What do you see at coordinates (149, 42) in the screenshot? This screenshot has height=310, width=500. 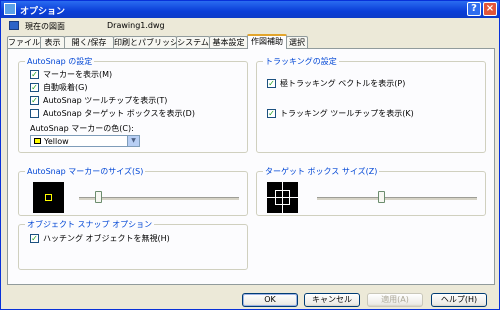 I see `tab-plot-publish: 印刷とパブリッシュ` at bounding box center [149, 42].